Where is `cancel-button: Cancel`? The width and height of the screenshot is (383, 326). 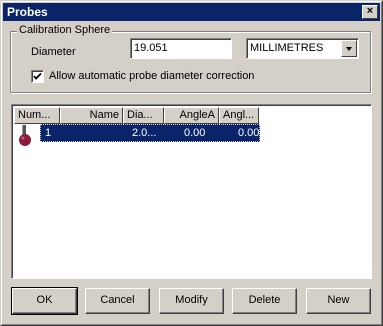
cancel-button: Cancel is located at coordinates (117, 301).